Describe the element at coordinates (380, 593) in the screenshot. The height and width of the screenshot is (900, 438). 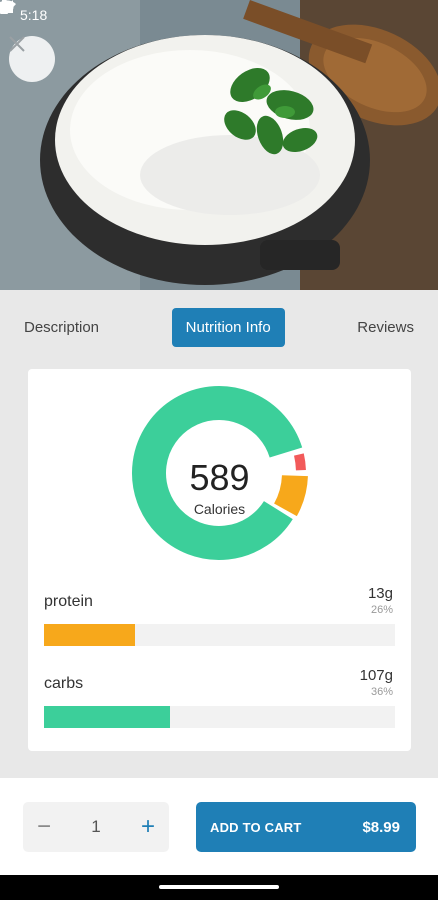
I see `nutrient-amount: 13g` at that location.